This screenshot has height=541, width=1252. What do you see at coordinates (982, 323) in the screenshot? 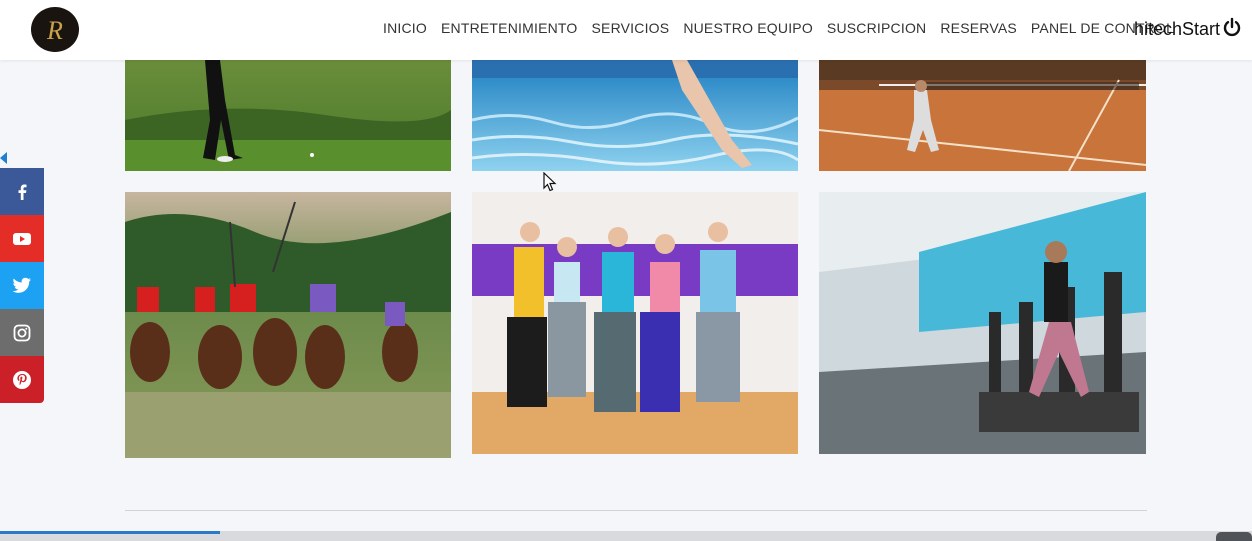
I see `gallery-image-gym` at bounding box center [982, 323].